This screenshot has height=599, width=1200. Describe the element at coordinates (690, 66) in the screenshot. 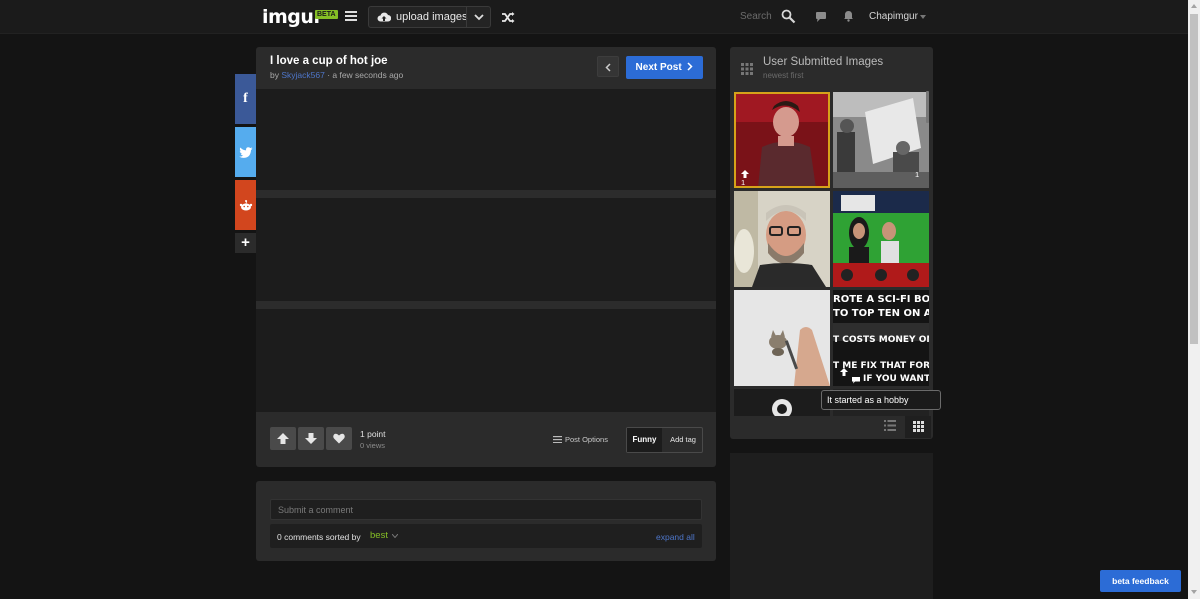

I see `chevron-right-icon` at that location.